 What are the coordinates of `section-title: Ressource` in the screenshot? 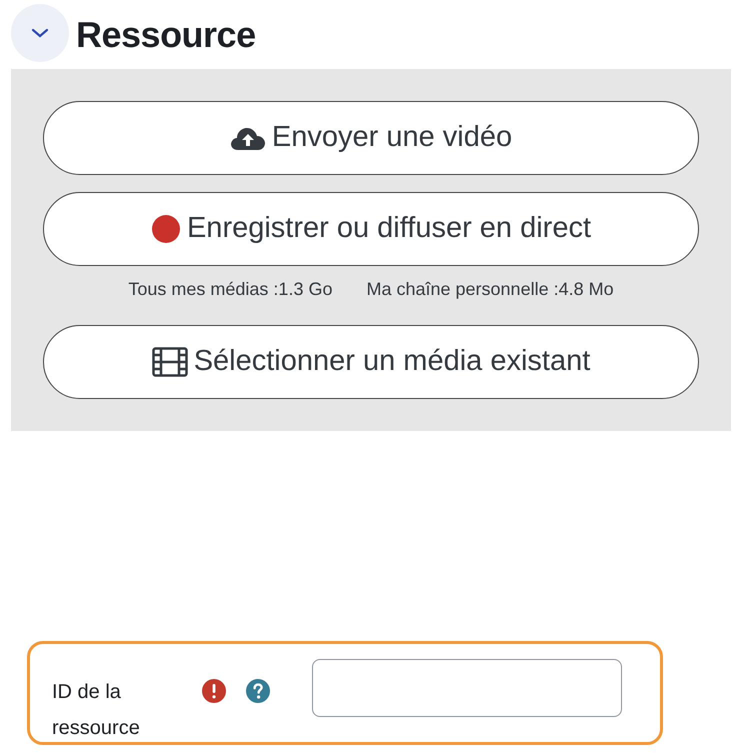 It's located at (166, 34).